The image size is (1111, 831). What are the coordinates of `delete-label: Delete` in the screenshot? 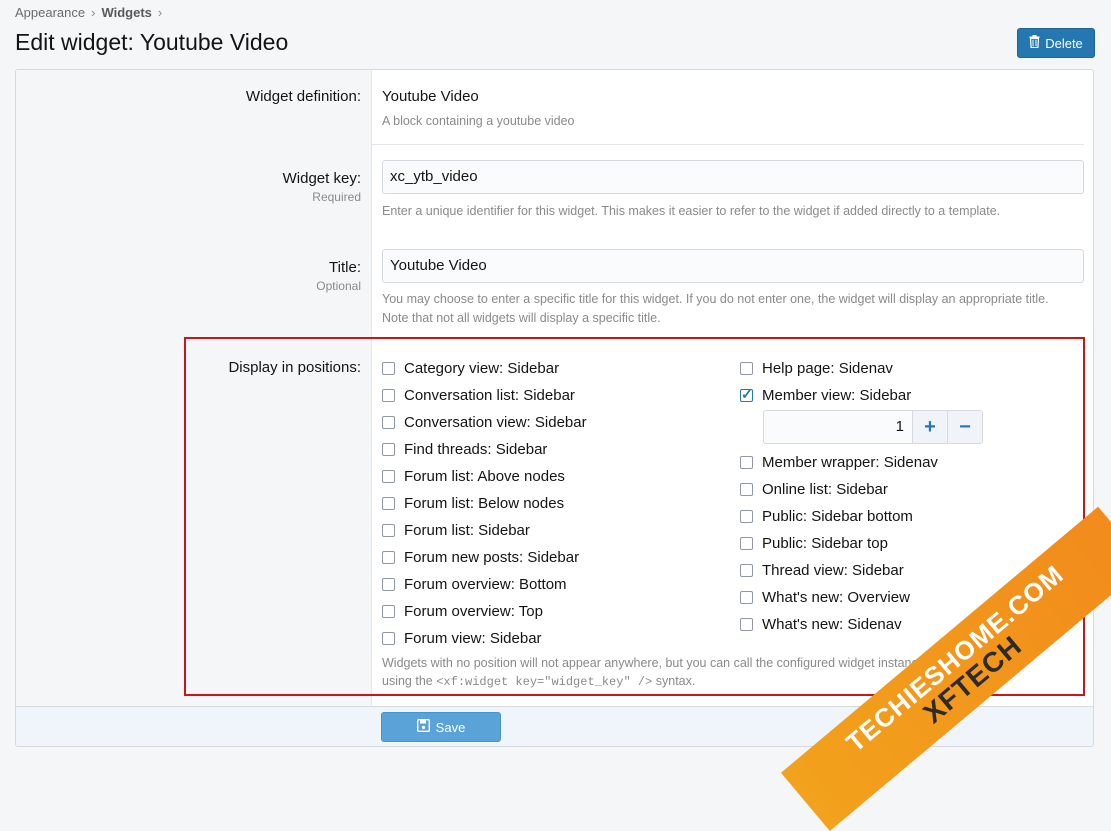 It's located at (1064, 43).